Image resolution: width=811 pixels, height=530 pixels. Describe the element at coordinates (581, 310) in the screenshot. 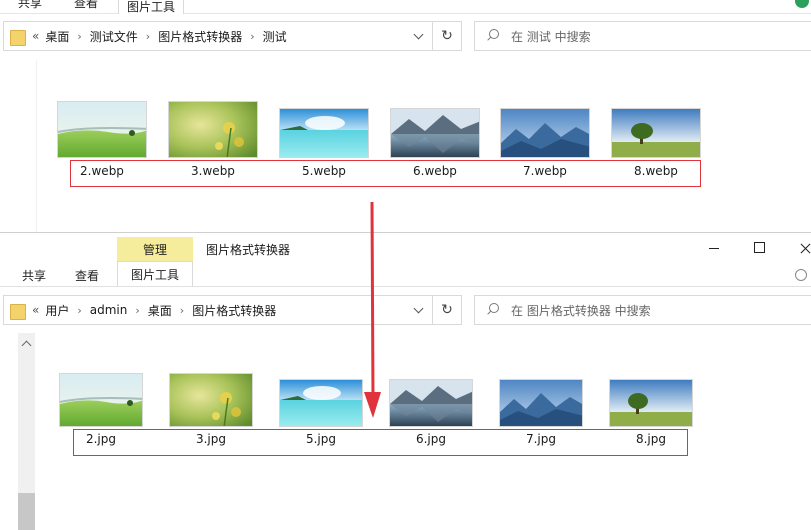

I see `search-placeholder: 在 图片格式转换器 中搜索` at that location.